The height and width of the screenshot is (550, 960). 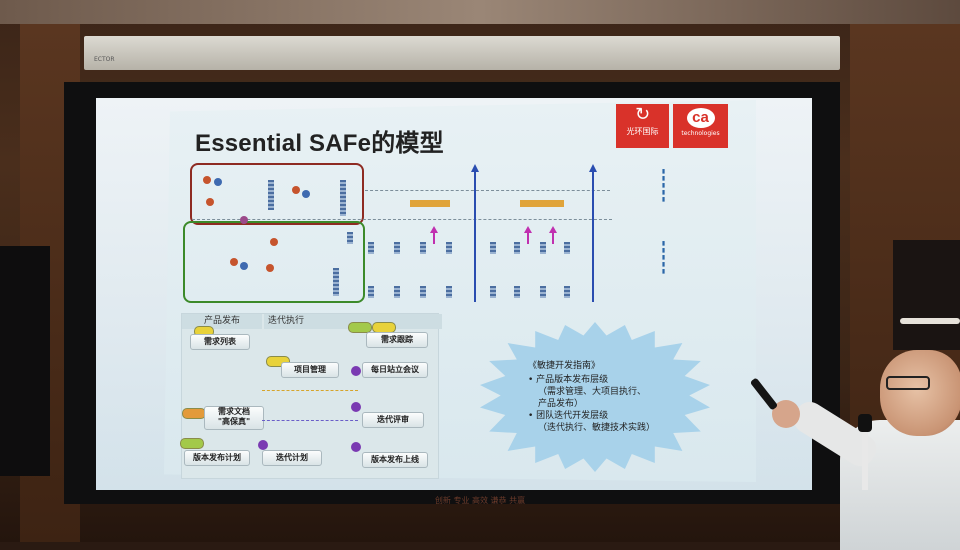 I want to click on portfolio-box, so click(x=277, y=194).